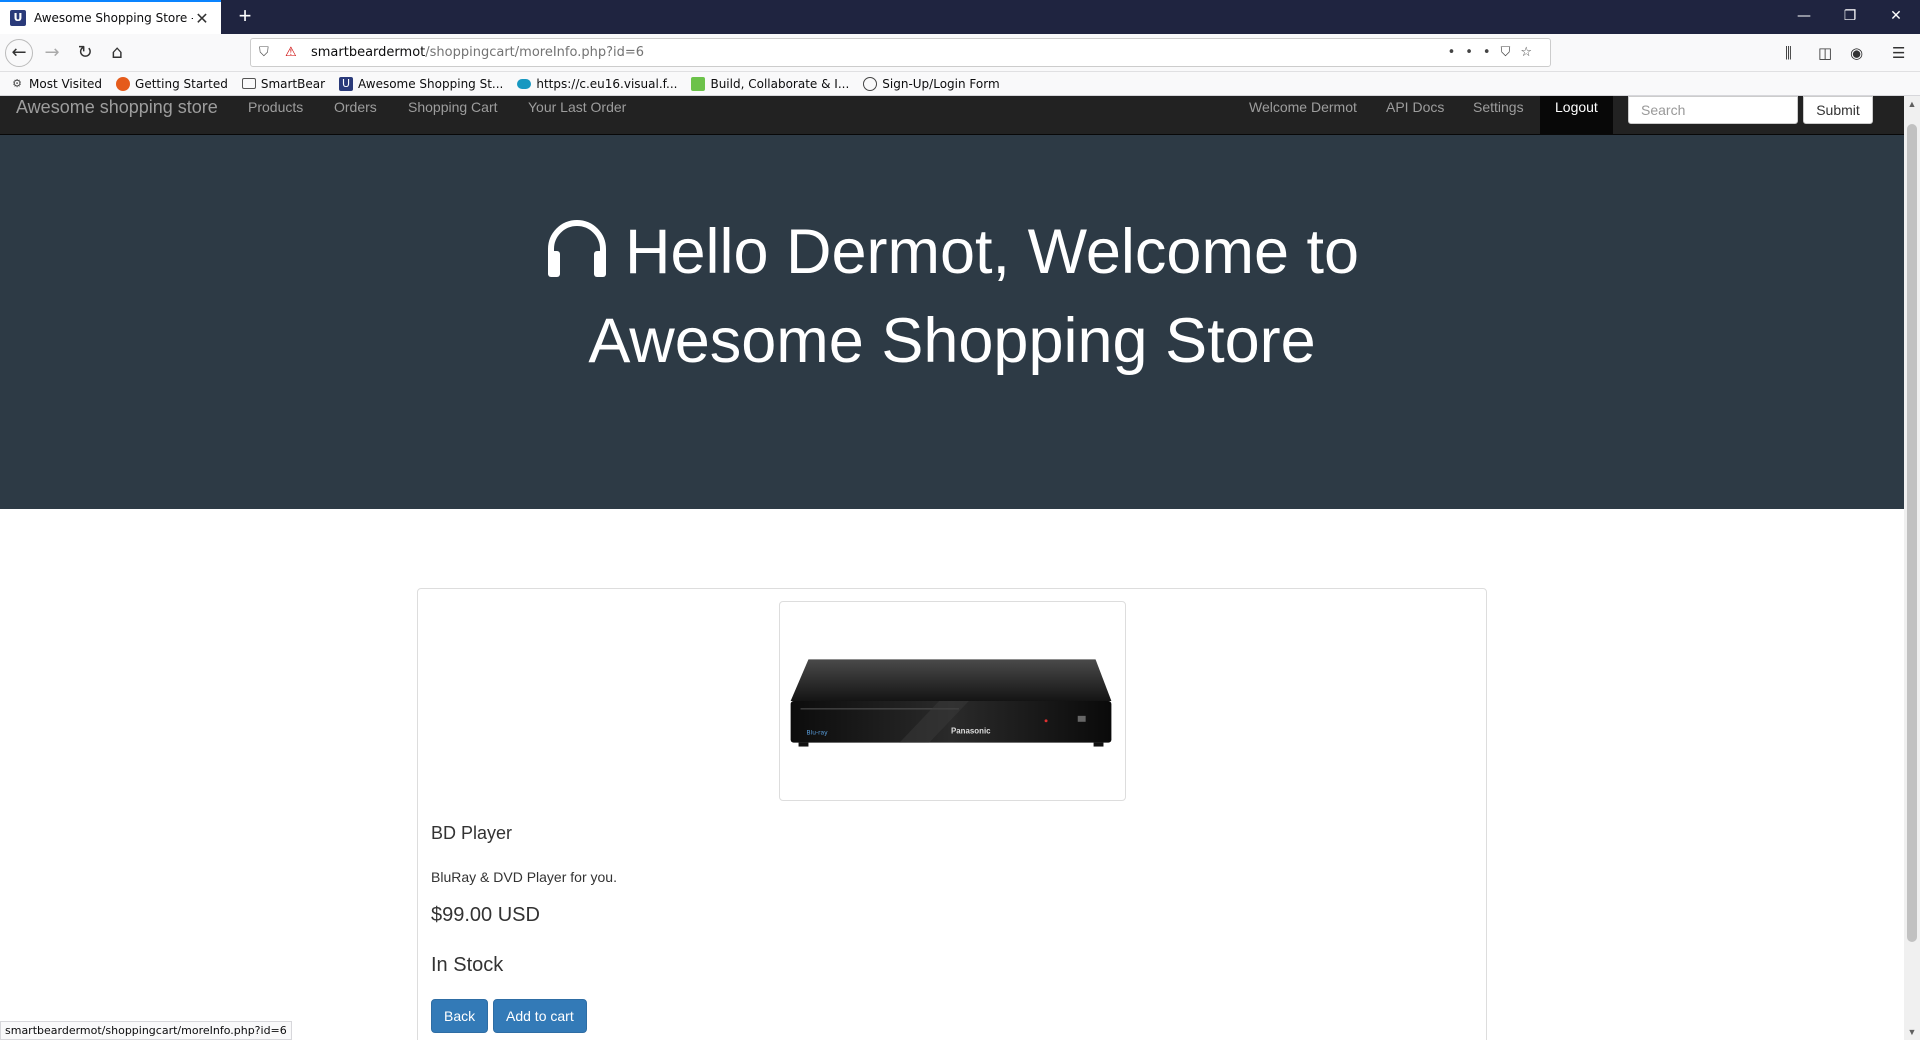 This screenshot has width=1920, height=1040. What do you see at coordinates (248, 83) in the screenshot?
I see `folder-icon` at bounding box center [248, 83].